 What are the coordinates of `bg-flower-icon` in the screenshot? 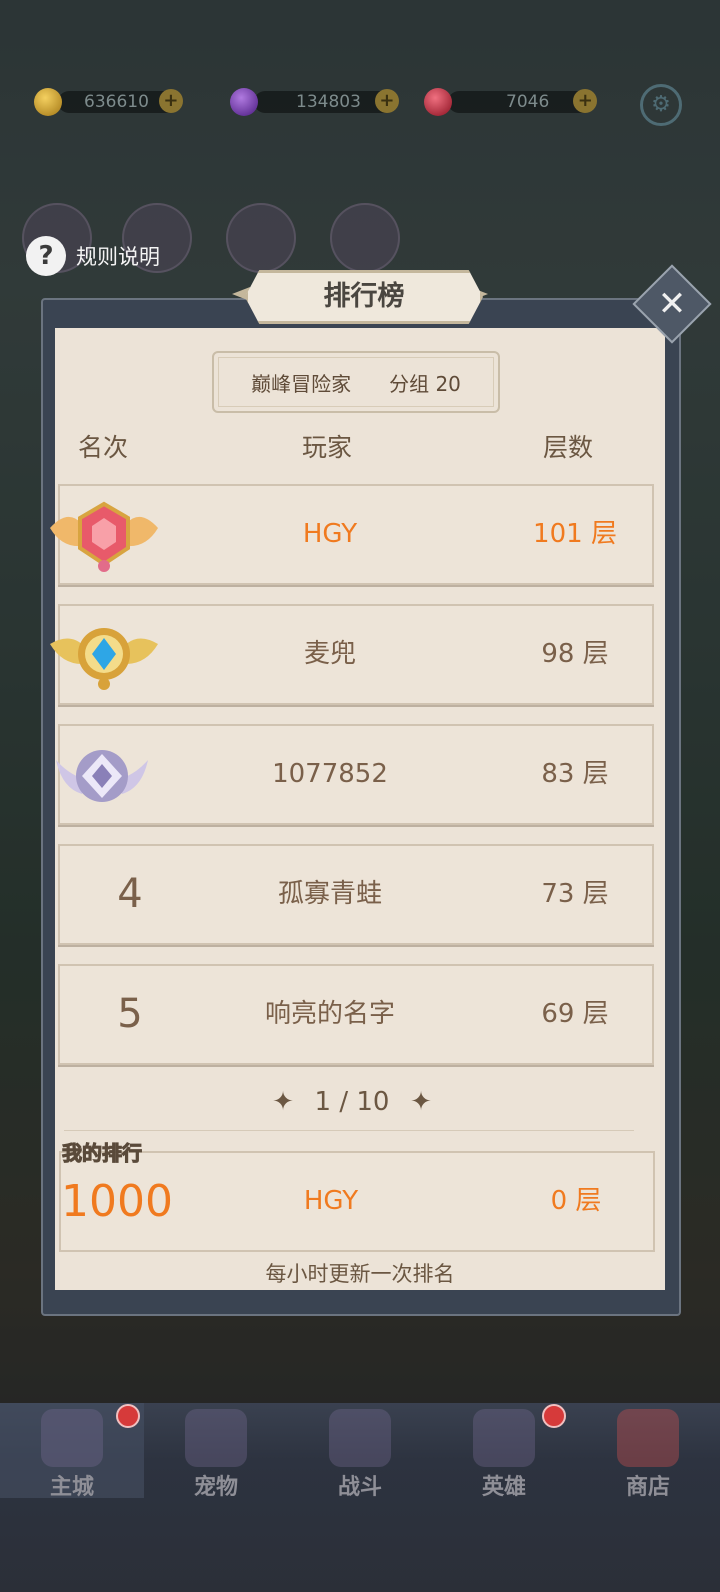 It's located at (261, 238).